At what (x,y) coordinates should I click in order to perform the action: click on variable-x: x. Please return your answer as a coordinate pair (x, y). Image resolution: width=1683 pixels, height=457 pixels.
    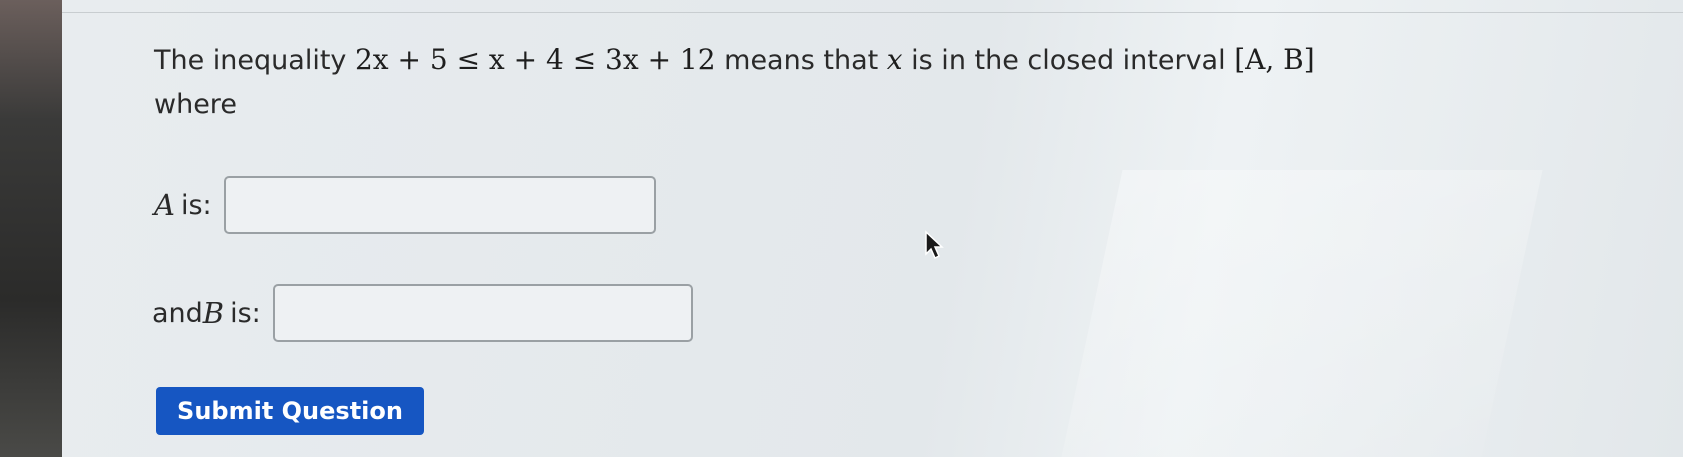
    Looking at the image, I should click on (894, 59).